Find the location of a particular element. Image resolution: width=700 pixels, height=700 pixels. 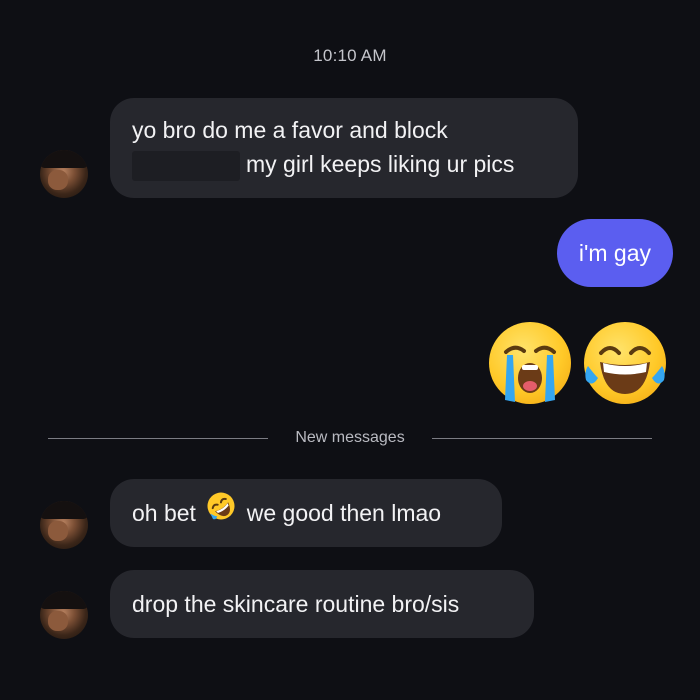

message-timestamp: 10:10 AM is located at coordinates (350, 55).